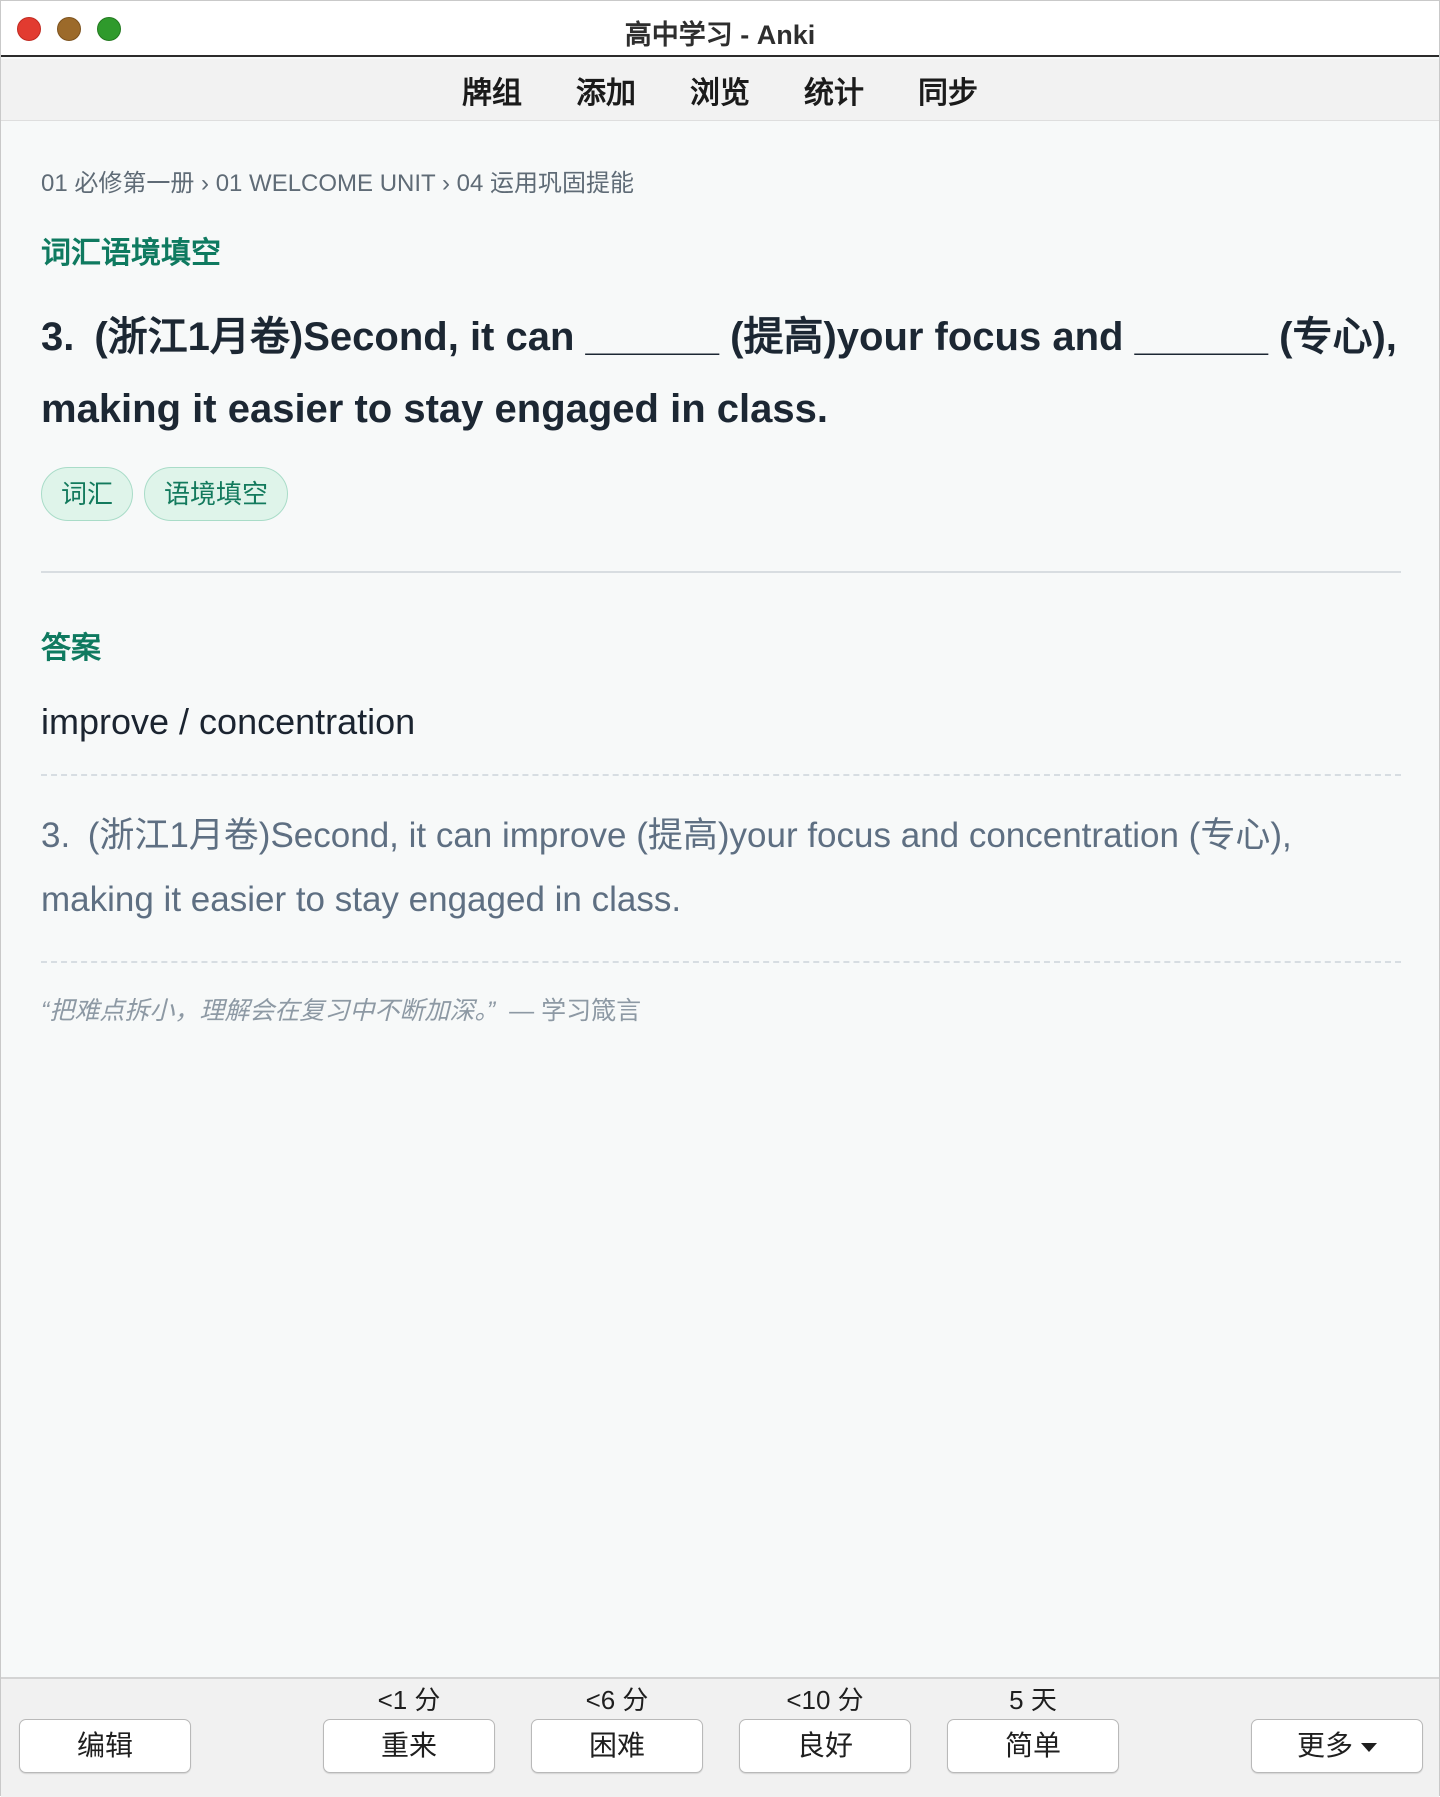 This screenshot has height=1797, width=1440. I want to click on caret-down-icon, so click(1369, 1748).